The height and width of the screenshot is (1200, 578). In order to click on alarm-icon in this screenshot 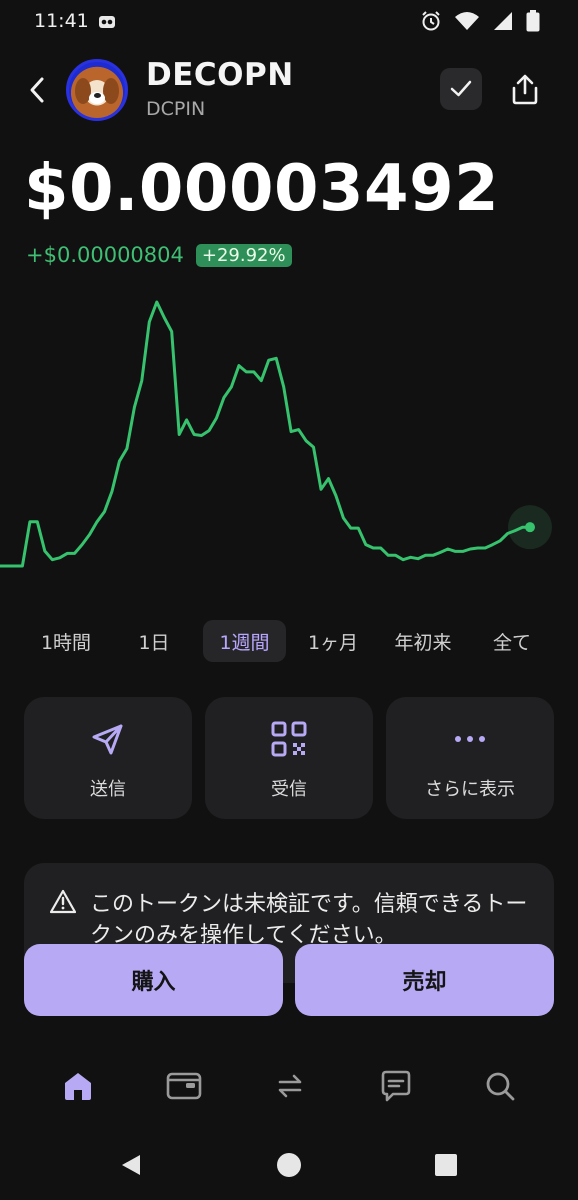, I will do `click(431, 21)`.